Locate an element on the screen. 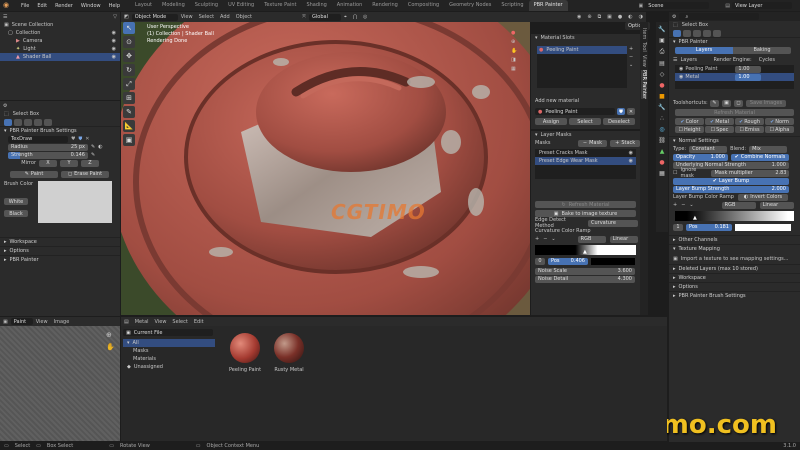  select-button: Select is located at coordinates (585, 121).